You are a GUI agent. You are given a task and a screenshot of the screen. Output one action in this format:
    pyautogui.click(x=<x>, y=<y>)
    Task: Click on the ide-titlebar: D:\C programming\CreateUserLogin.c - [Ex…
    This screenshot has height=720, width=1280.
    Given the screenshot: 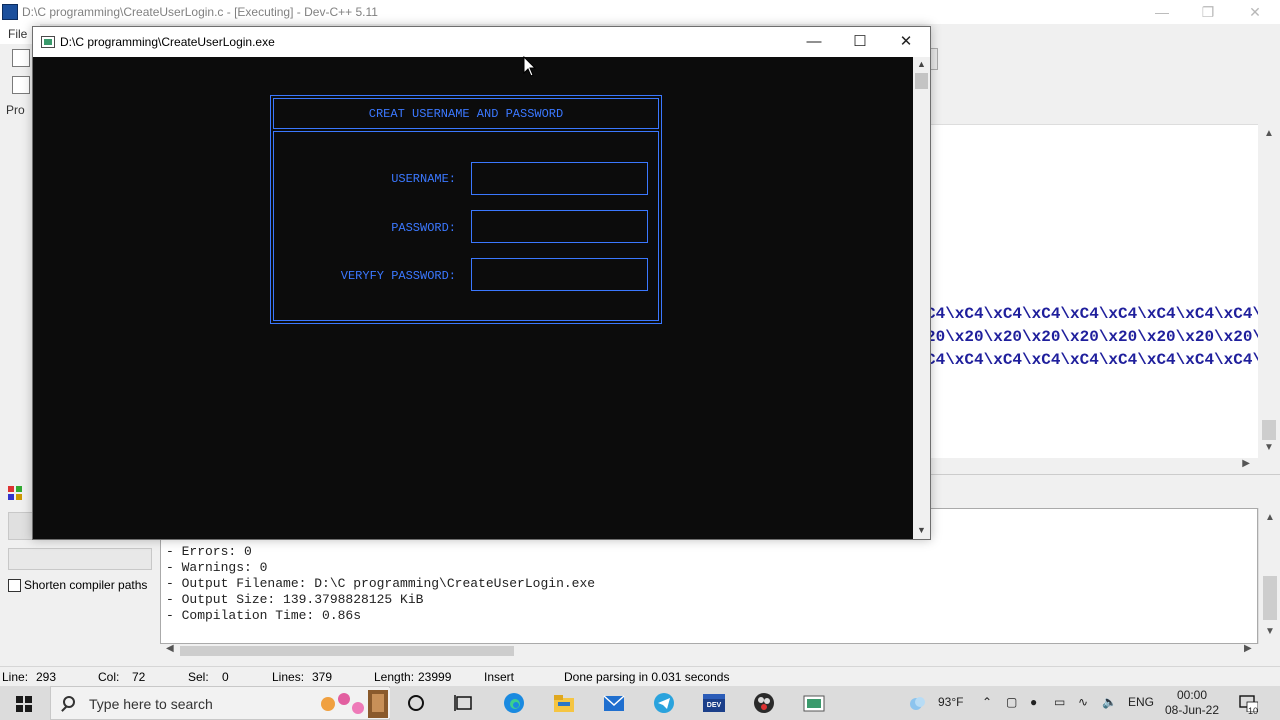 What is the action you would take?
    pyautogui.click(x=640, y=12)
    